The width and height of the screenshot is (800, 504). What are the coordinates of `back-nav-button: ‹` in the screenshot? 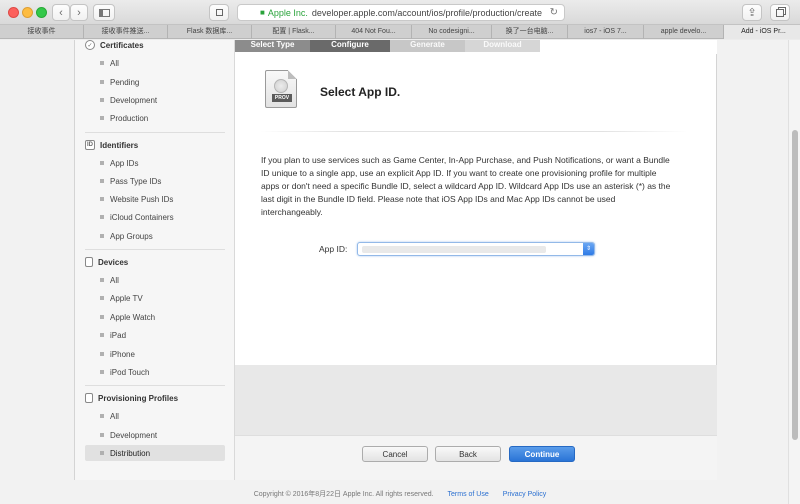 It's located at (61, 12).